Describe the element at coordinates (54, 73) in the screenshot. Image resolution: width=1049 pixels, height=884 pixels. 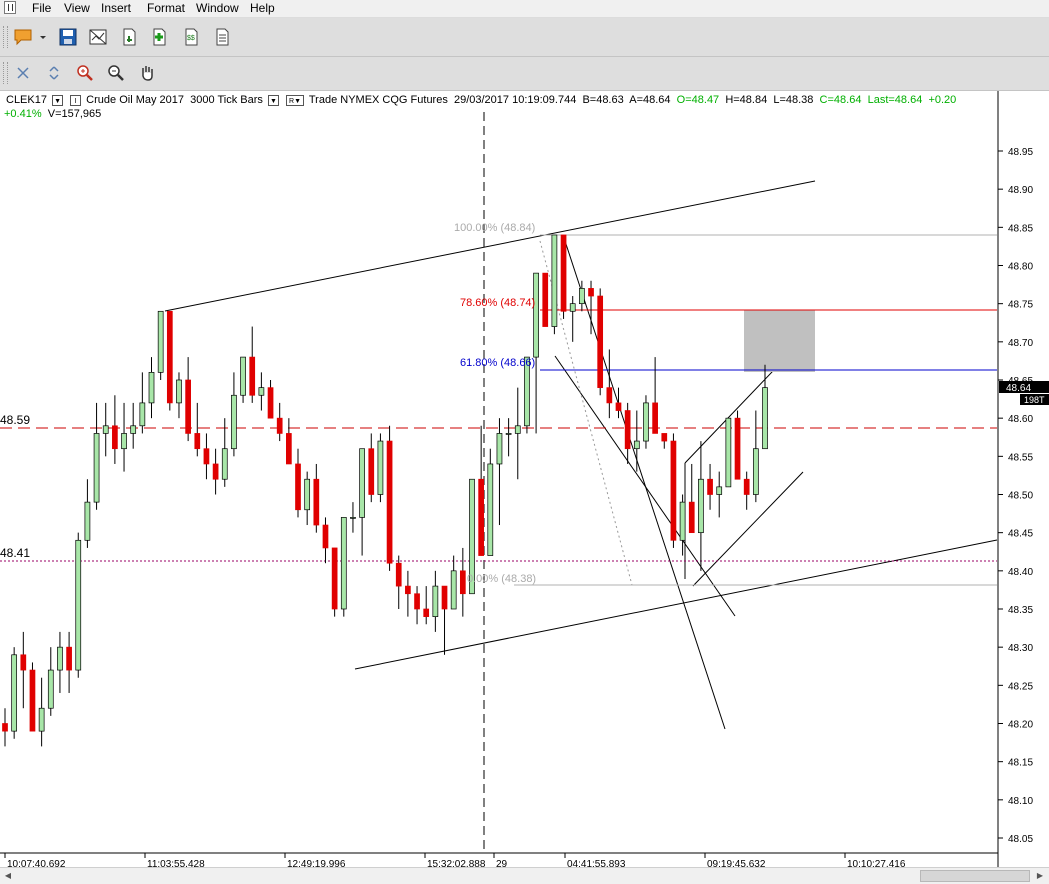
I see `cursor-icon` at that location.